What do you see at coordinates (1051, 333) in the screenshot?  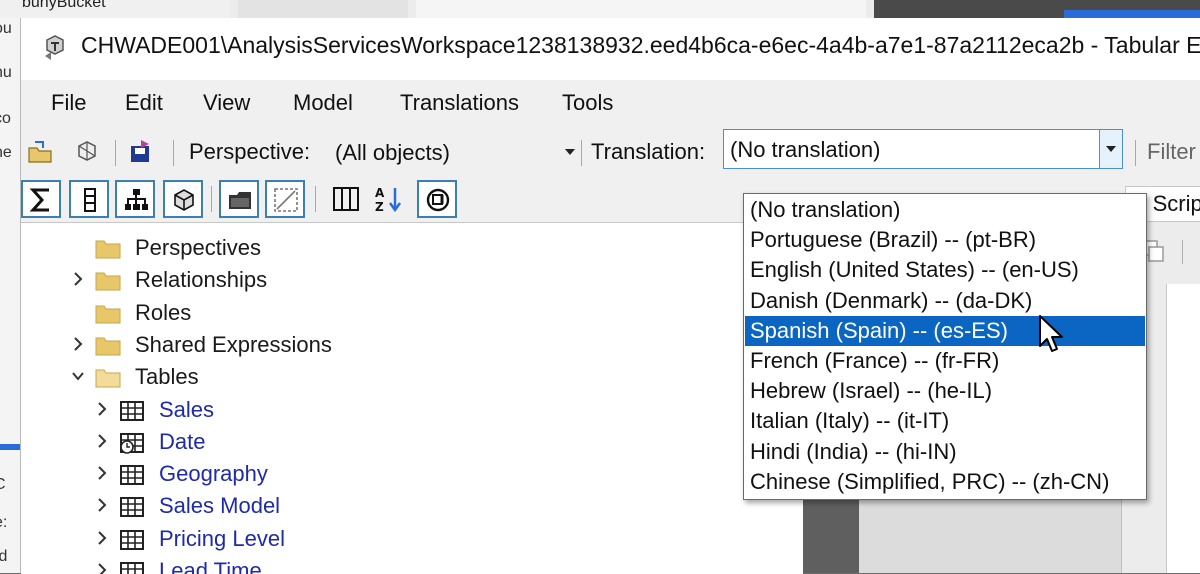 I see `mouse-cursor-icon` at bounding box center [1051, 333].